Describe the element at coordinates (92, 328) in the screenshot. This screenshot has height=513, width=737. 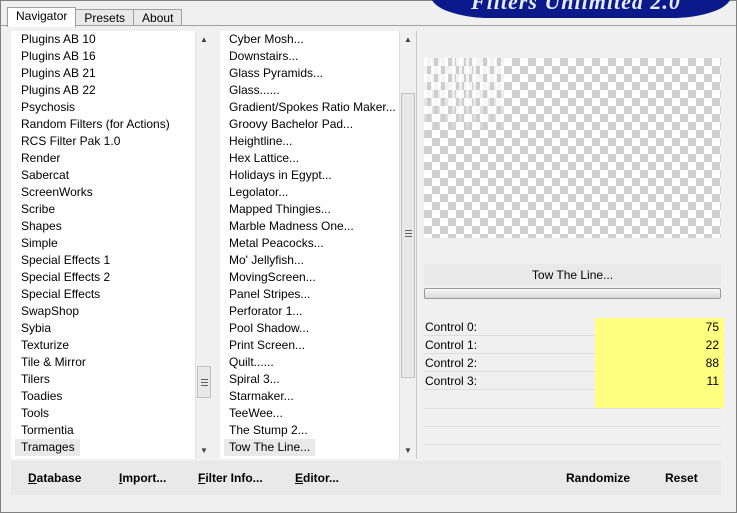
I see `category-item: Sybia` at that location.